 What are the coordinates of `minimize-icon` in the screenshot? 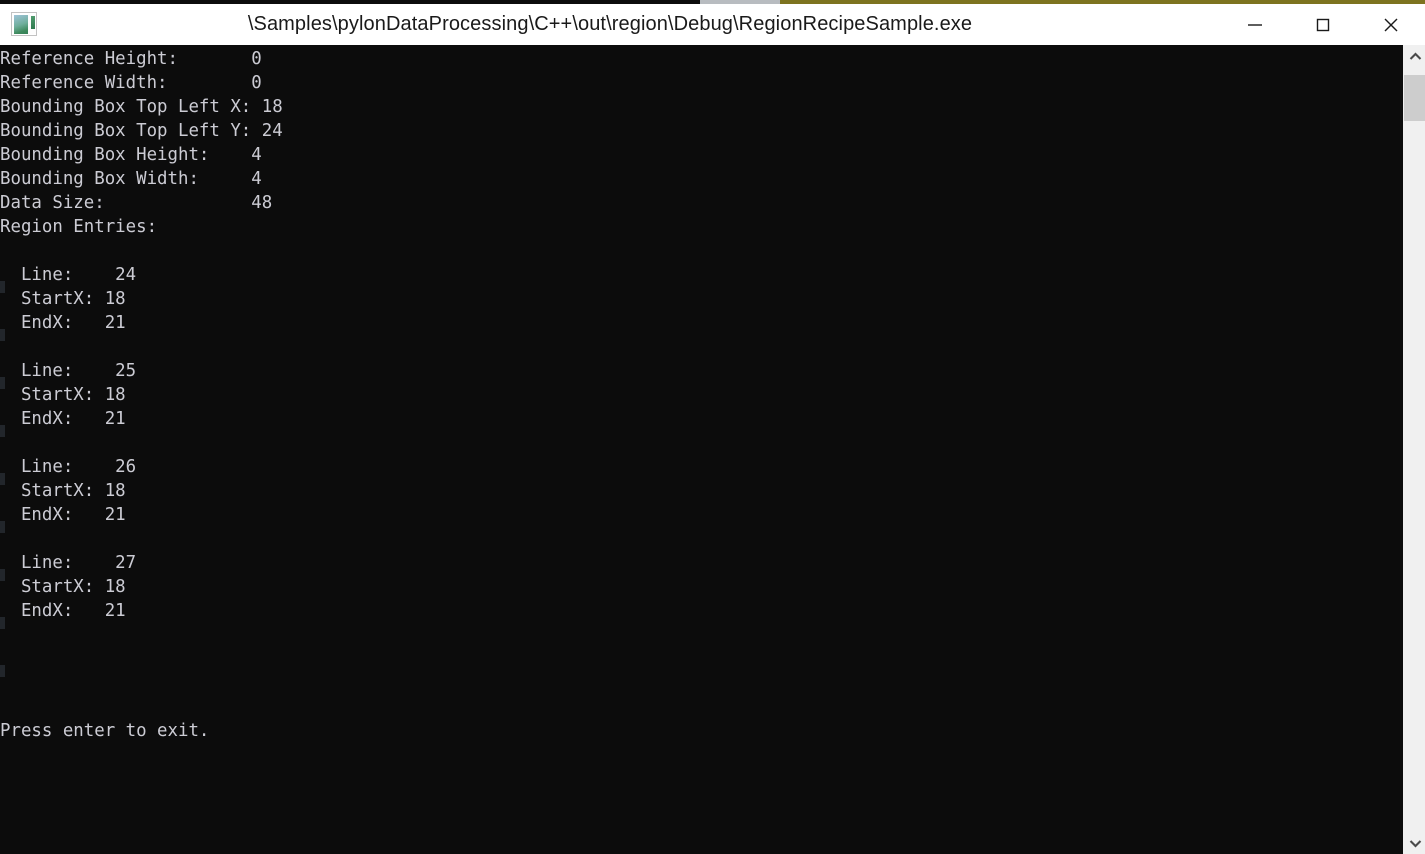 It's located at (1255, 24).